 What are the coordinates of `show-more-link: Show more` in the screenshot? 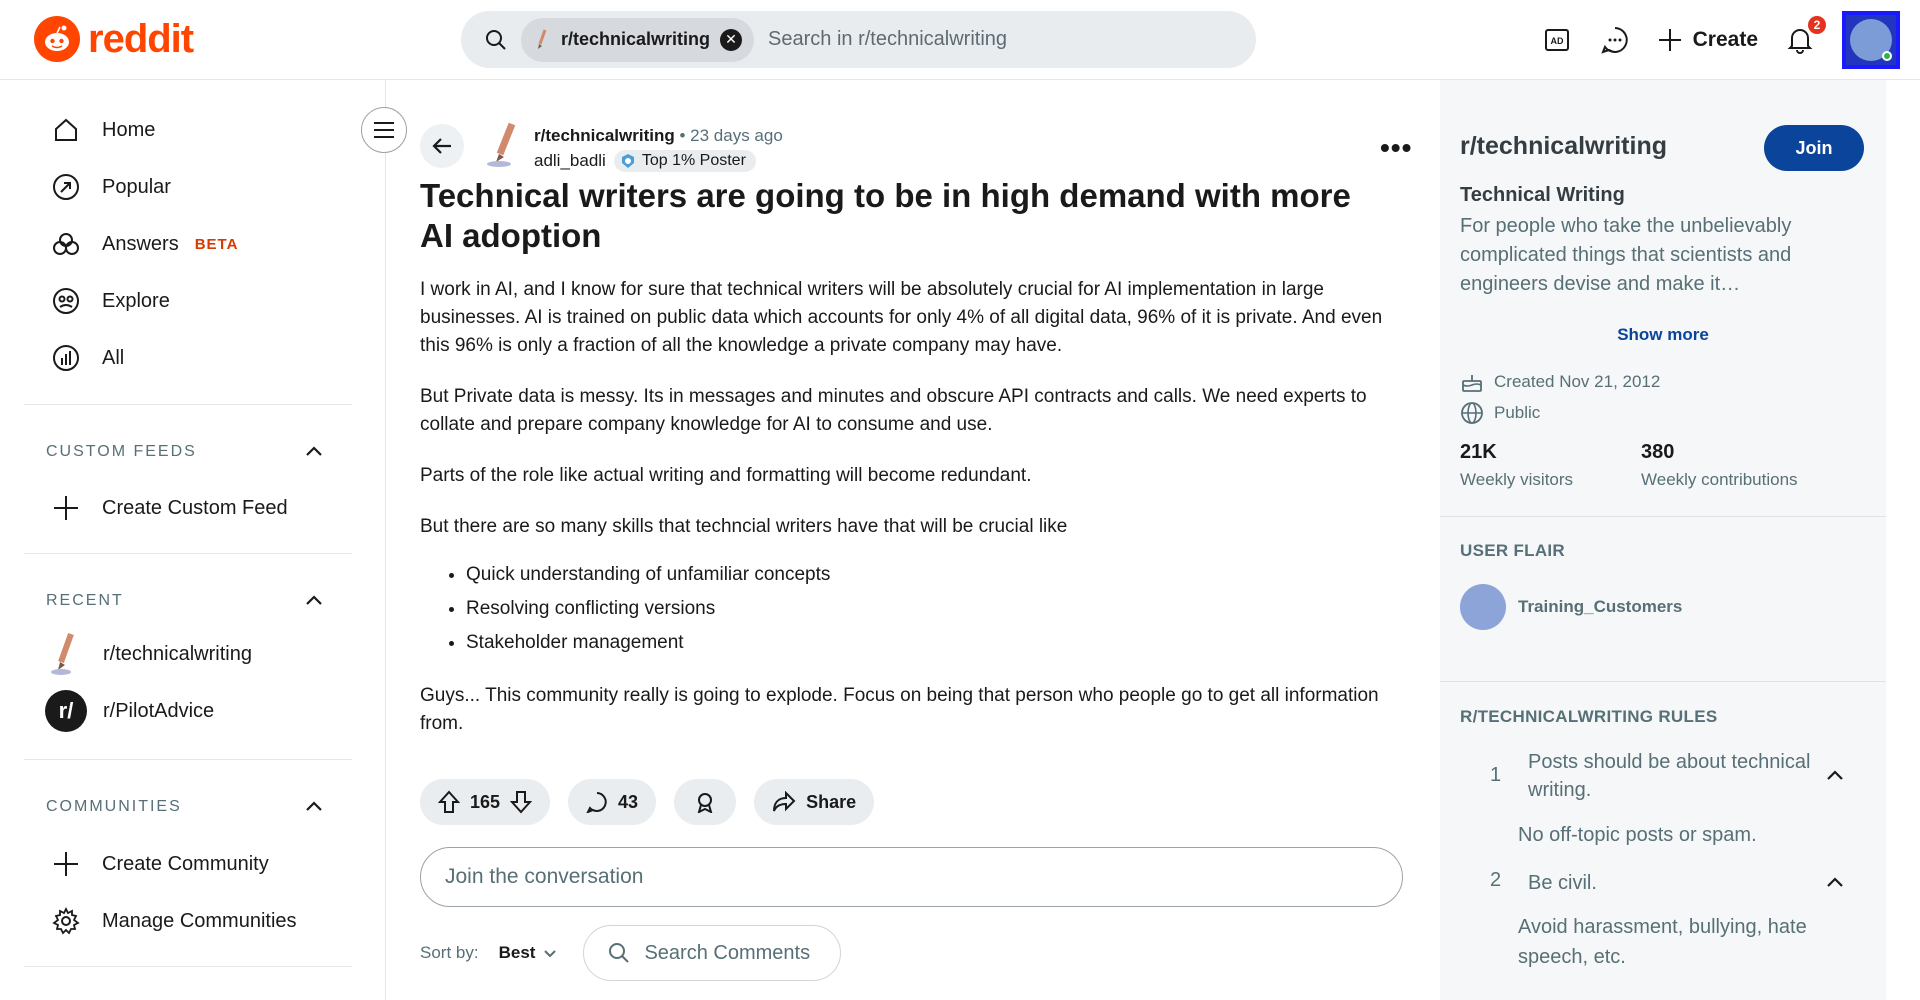 It's located at (1663, 335).